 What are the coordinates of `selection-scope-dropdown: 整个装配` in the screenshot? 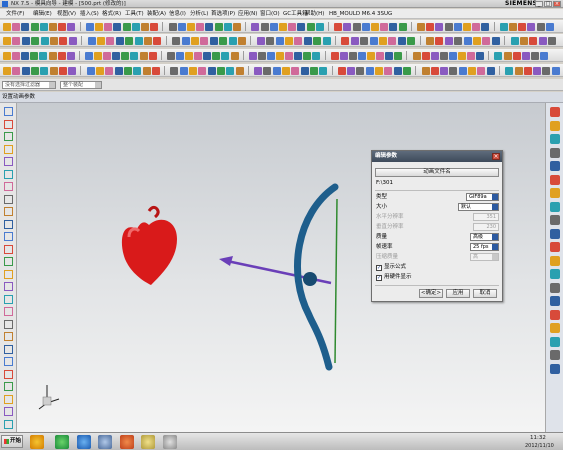 It's located at (81, 85).